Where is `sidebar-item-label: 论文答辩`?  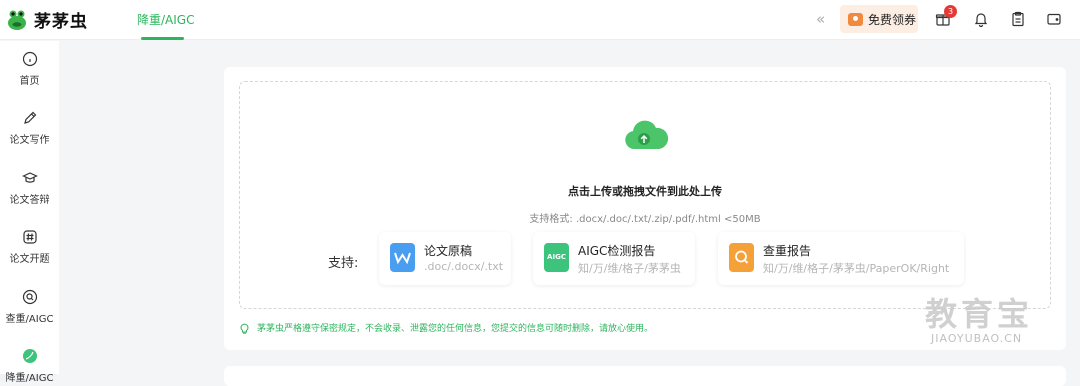 sidebar-item-label: 论文答辩 is located at coordinates (29, 200).